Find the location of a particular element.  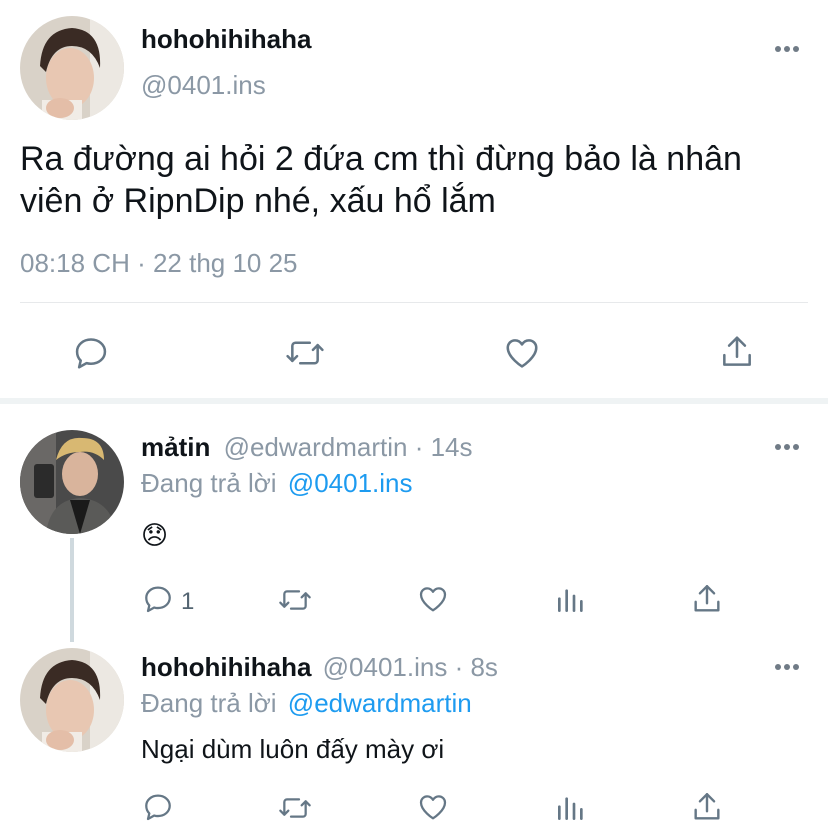

reply-count: 1 is located at coordinates (188, 601).